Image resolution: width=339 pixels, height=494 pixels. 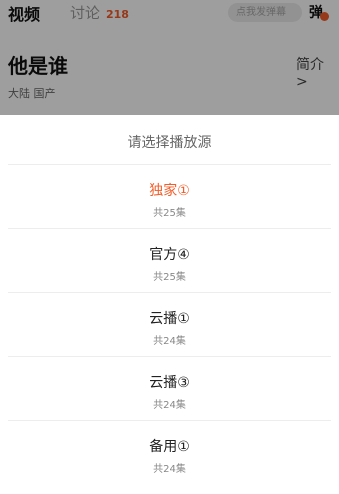 I want to click on source-name: 备用①, so click(x=169, y=447).